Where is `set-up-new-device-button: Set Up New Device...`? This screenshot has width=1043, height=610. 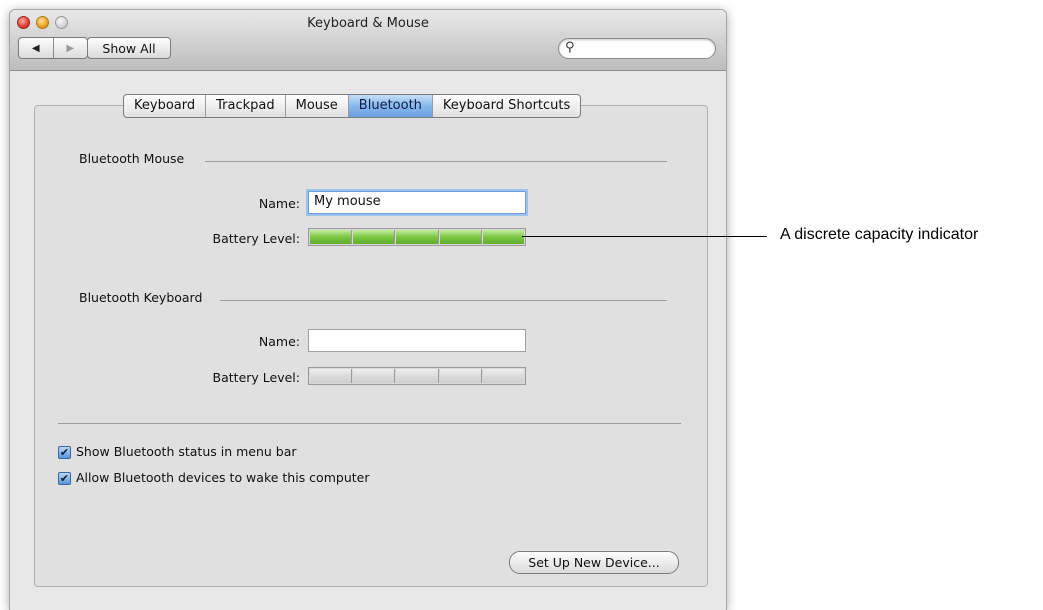
set-up-new-device-button: Set Up New Device... is located at coordinates (594, 562).